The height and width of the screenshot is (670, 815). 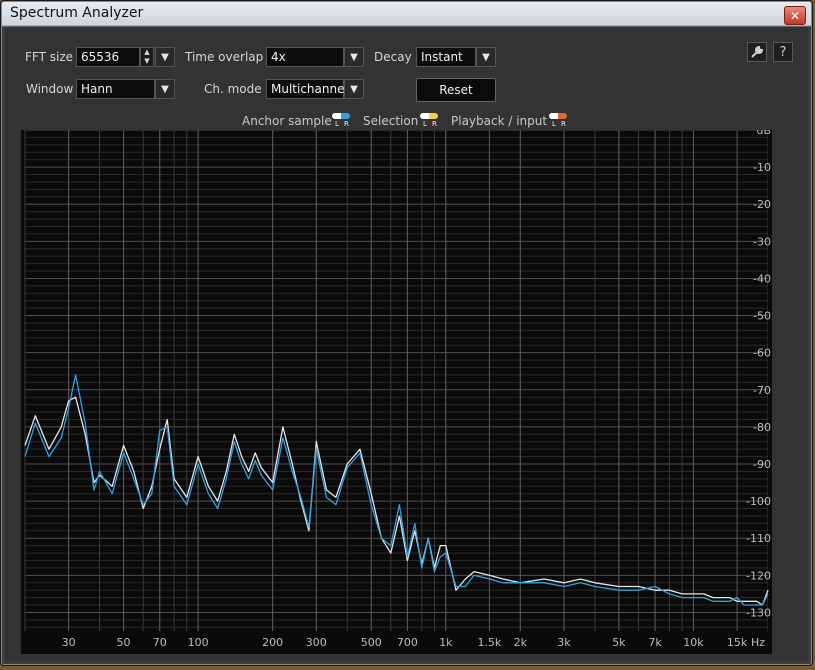 I want to click on close-button: ✕, so click(x=795, y=15).